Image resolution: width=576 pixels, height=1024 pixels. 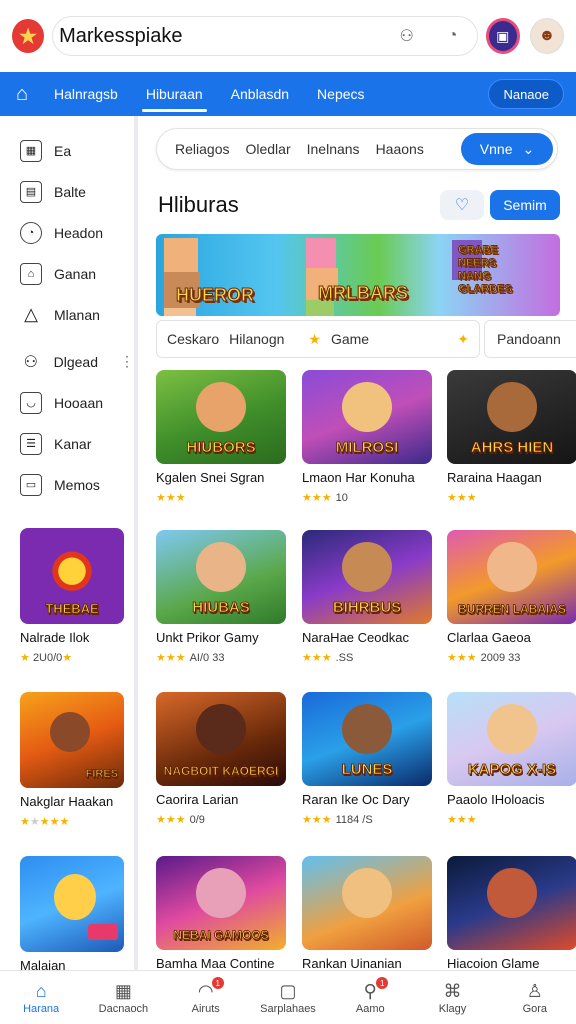 I want to click on section-title: Hliburas, so click(x=198, y=204).